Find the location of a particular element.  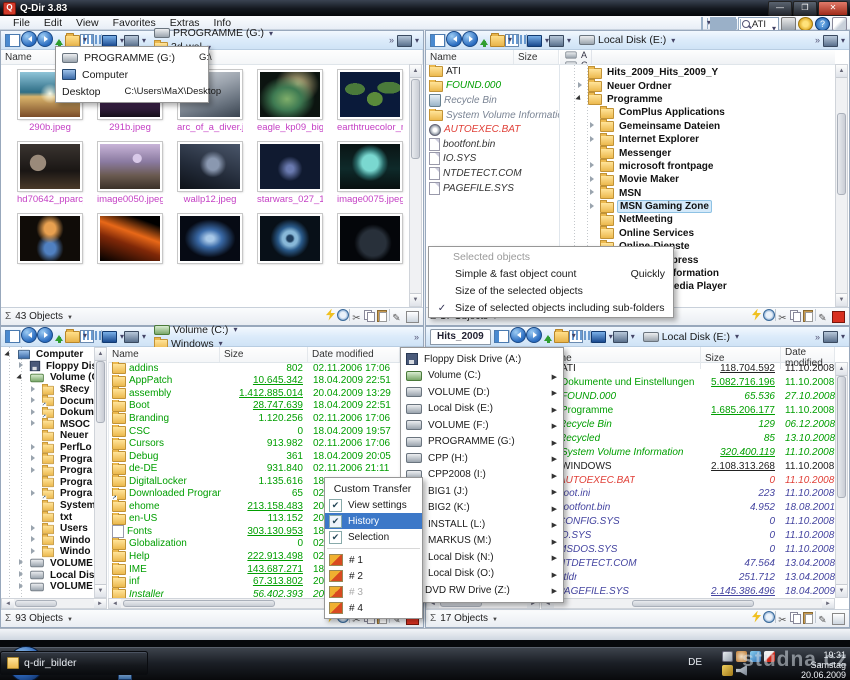

file-row: FOUND.000 is located at coordinates (492, 86).